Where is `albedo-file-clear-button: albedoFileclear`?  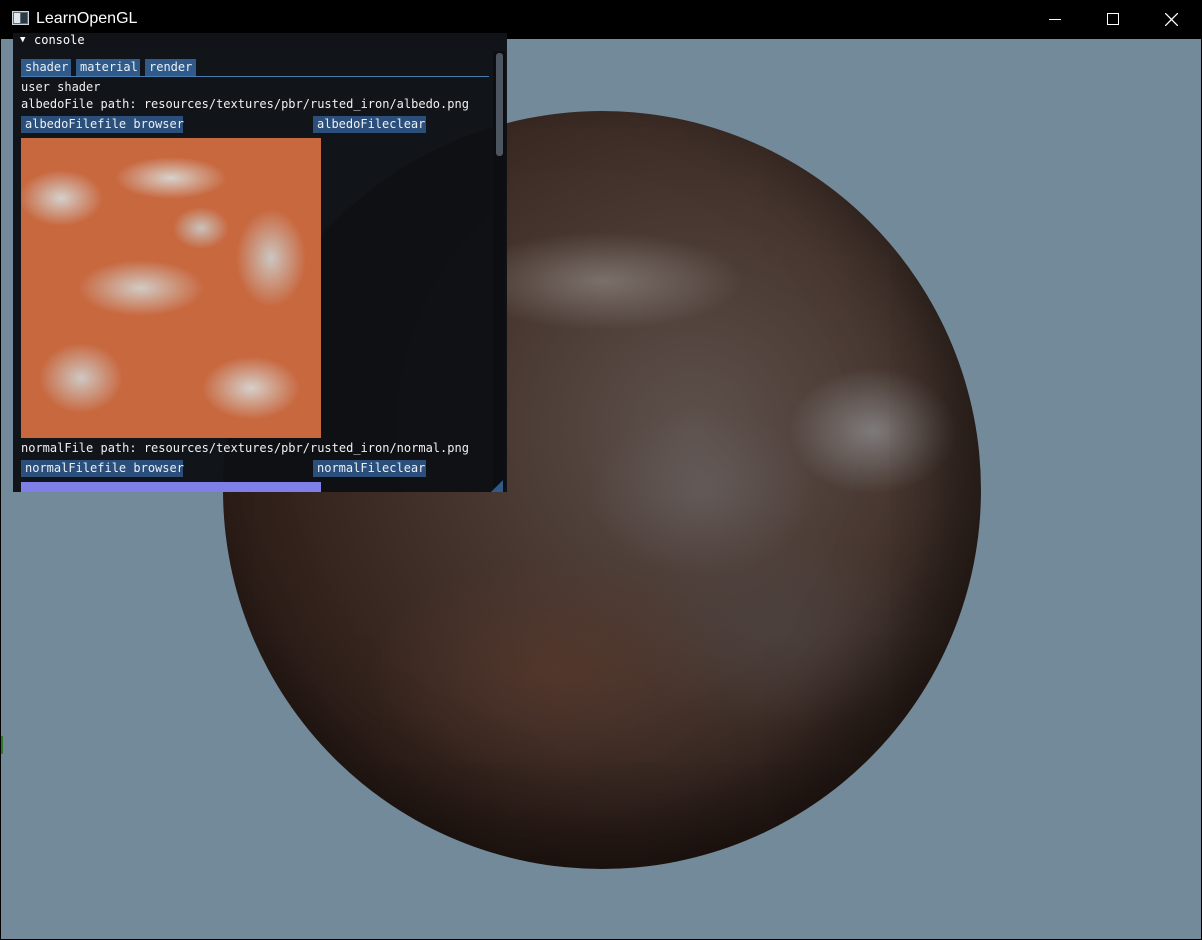
albedo-file-clear-button: albedoFileclear is located at coordinates (369, 124).